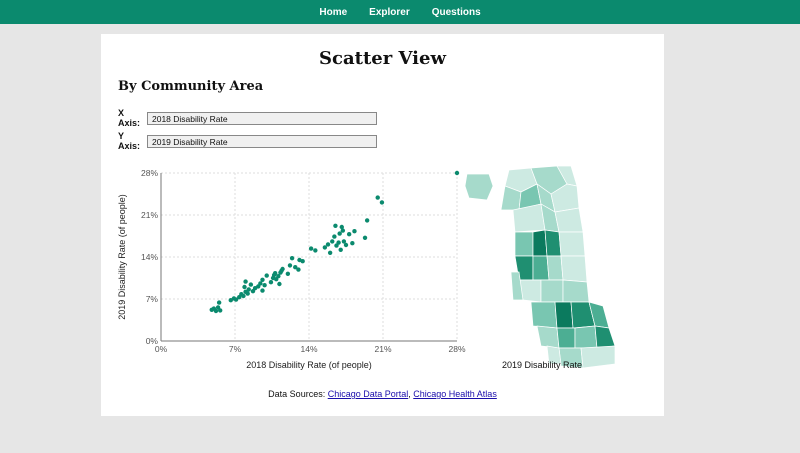  I want to click on map-region-w6, so click(555, 268).